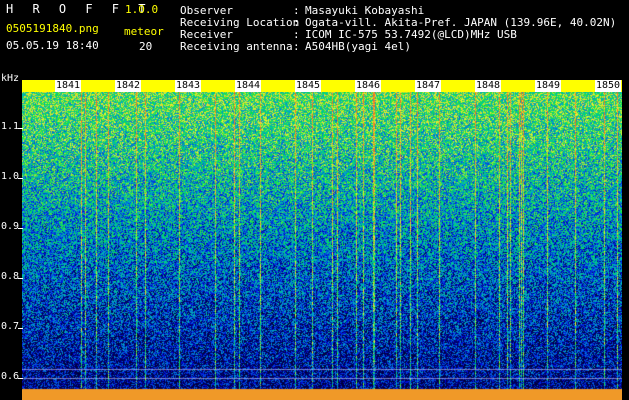  I want to click on frequency-unit: kHz, so click(10, 78).